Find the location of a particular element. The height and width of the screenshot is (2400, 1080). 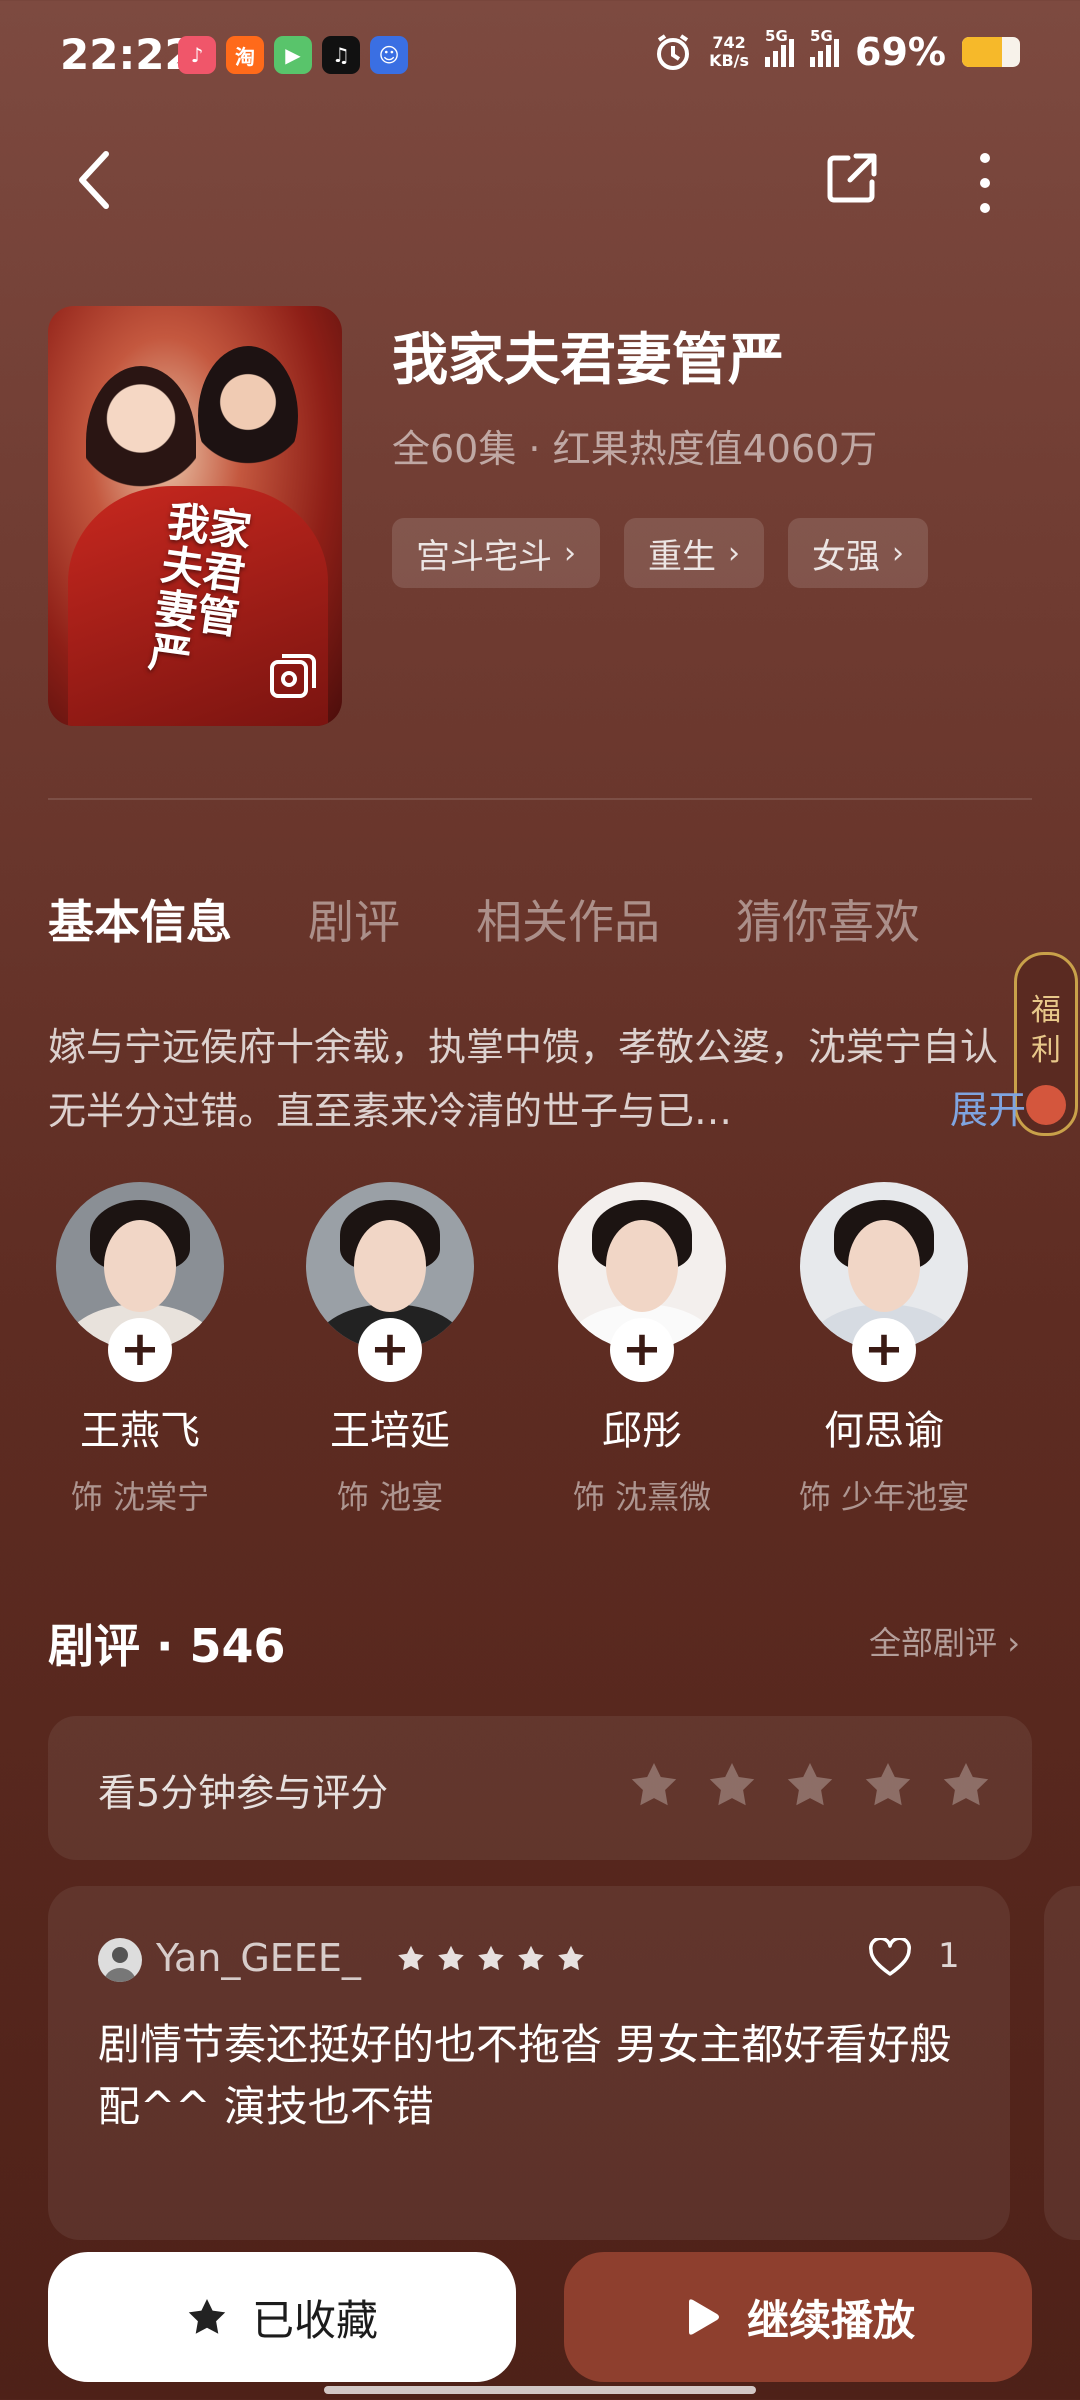

review-card-next is located at coordinates (1062, 2063).